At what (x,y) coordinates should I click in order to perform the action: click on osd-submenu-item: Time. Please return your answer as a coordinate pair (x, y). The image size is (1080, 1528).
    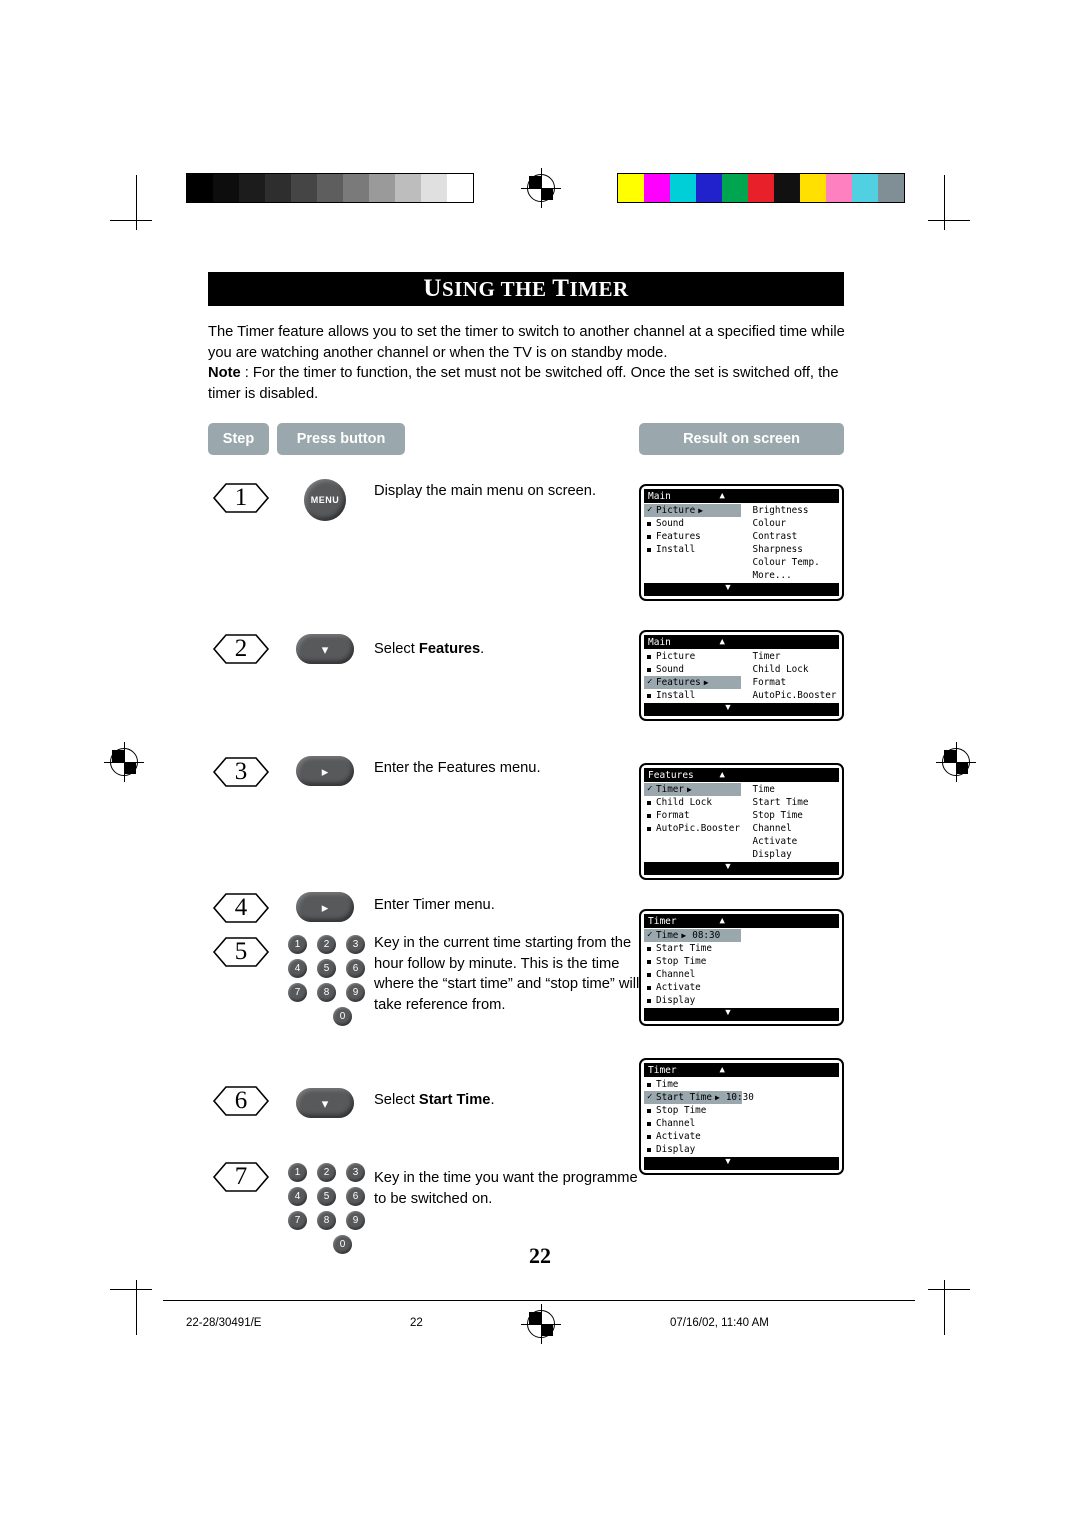
    Looking at the image, I should click on (791, 789).